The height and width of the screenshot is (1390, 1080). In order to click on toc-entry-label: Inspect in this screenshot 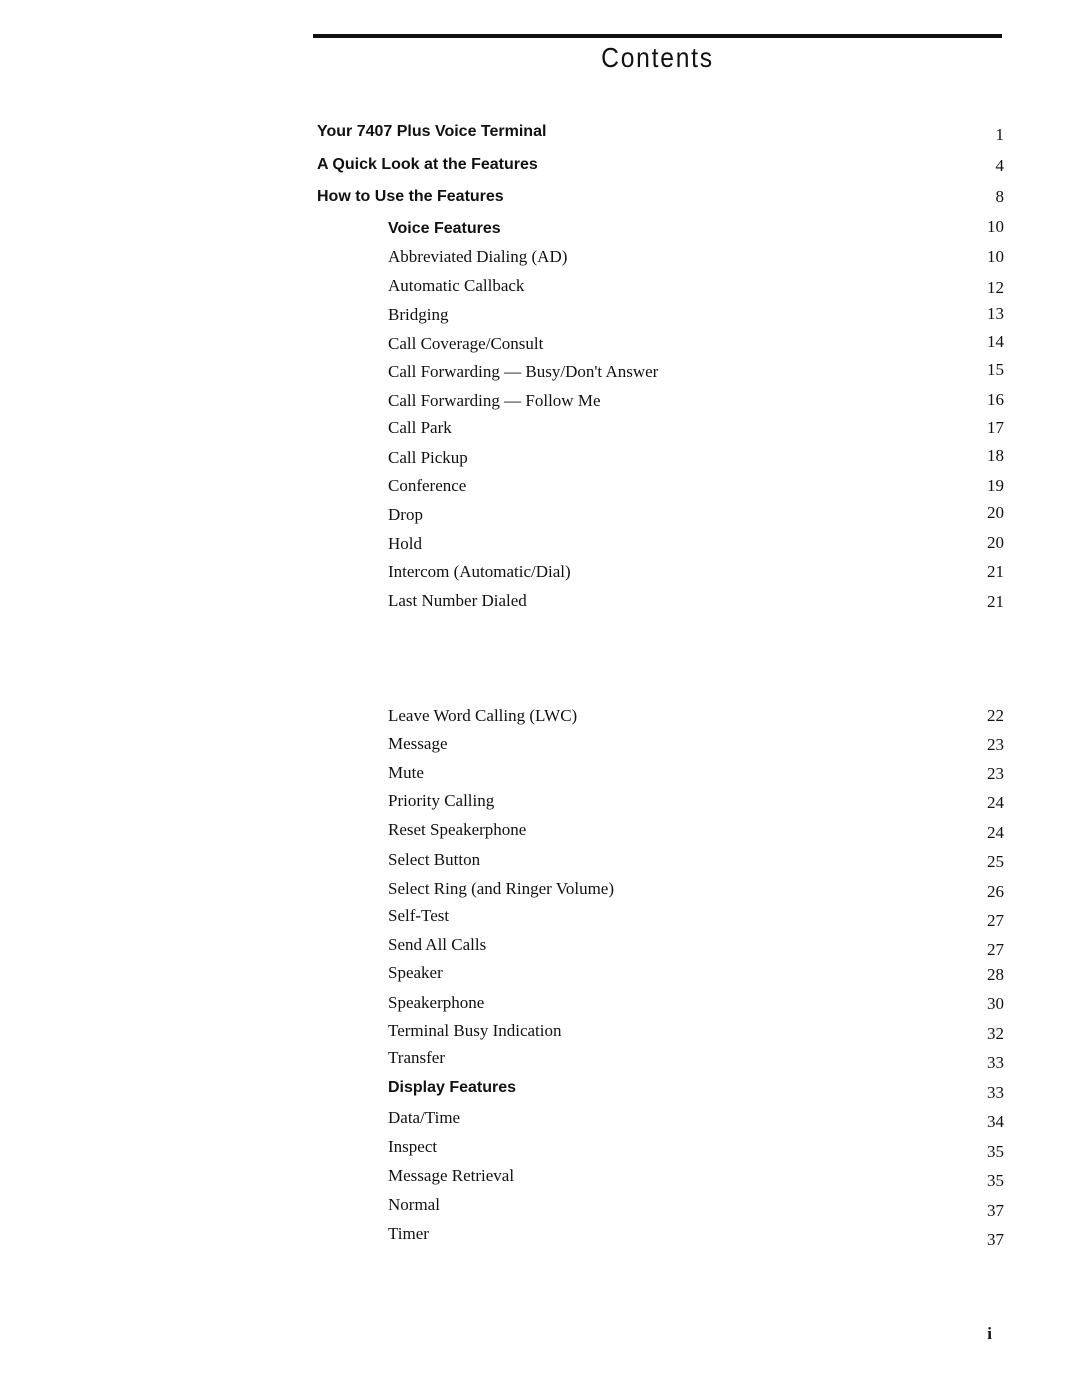, I will do `click(413, 1146)`.